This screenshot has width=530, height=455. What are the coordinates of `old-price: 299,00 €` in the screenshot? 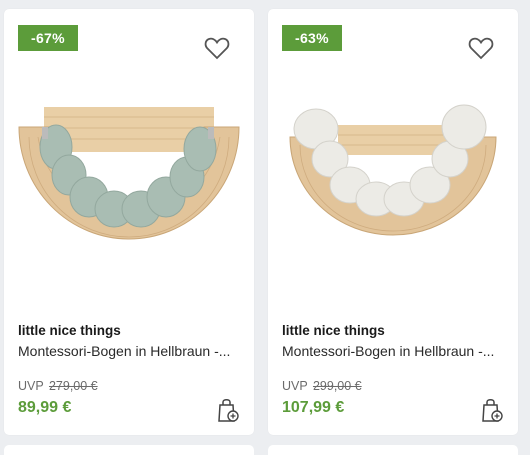 It's located at (337, 386).